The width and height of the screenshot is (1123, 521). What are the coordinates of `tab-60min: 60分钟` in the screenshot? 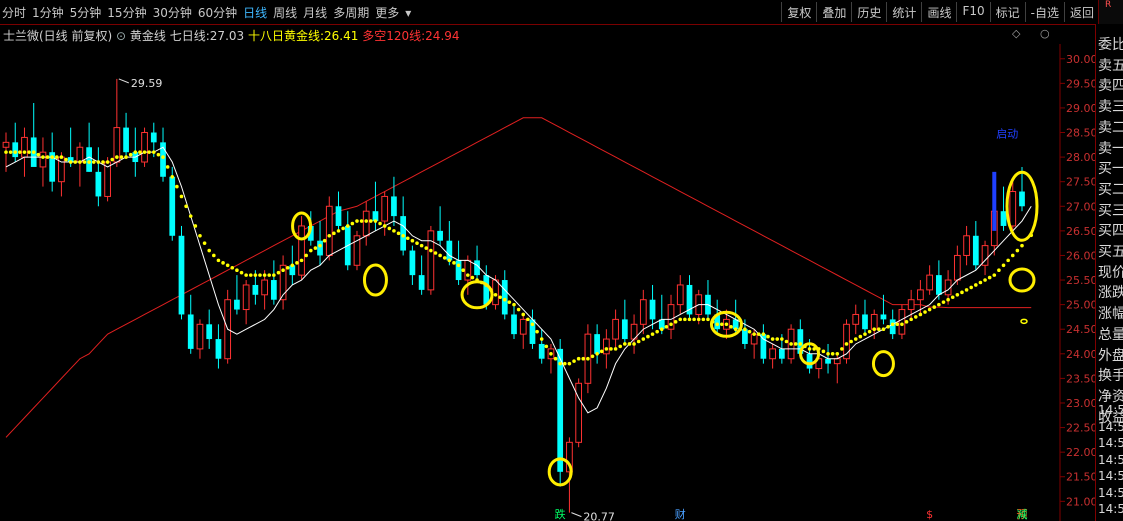 It's located at (217, 13).